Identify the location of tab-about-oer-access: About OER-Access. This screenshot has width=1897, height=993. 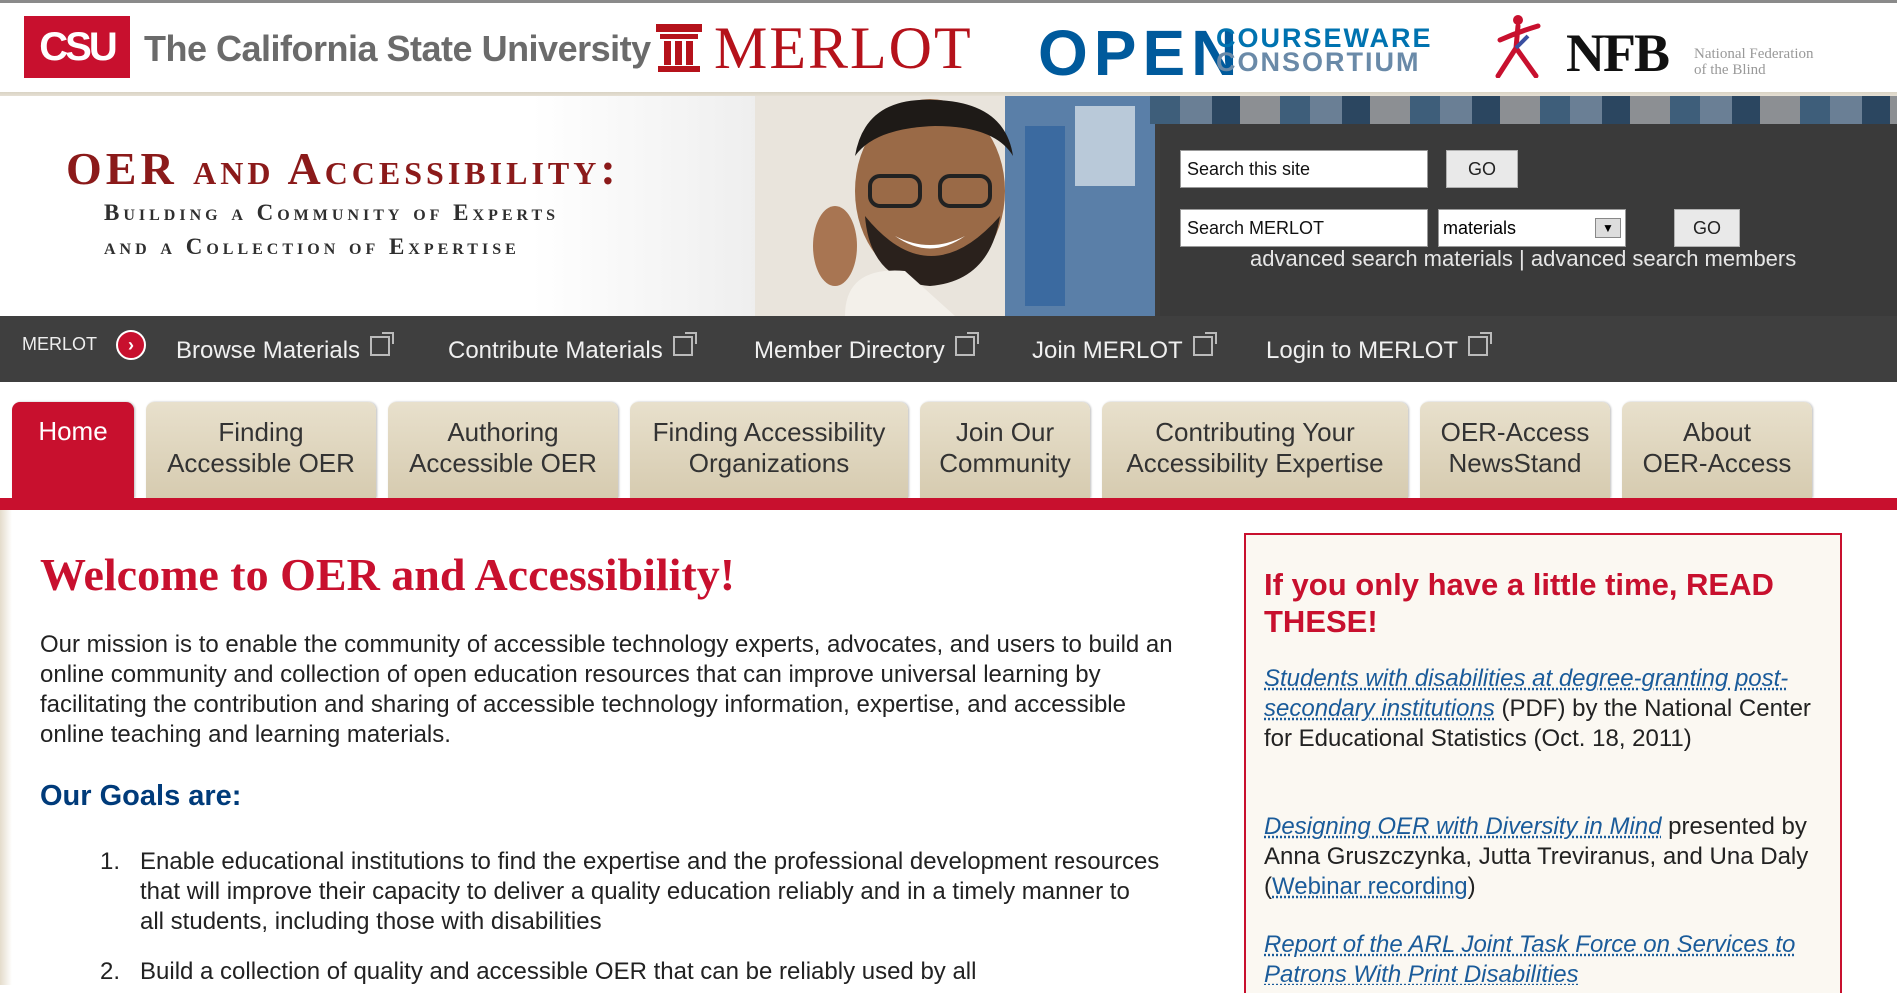
(1717, 450).